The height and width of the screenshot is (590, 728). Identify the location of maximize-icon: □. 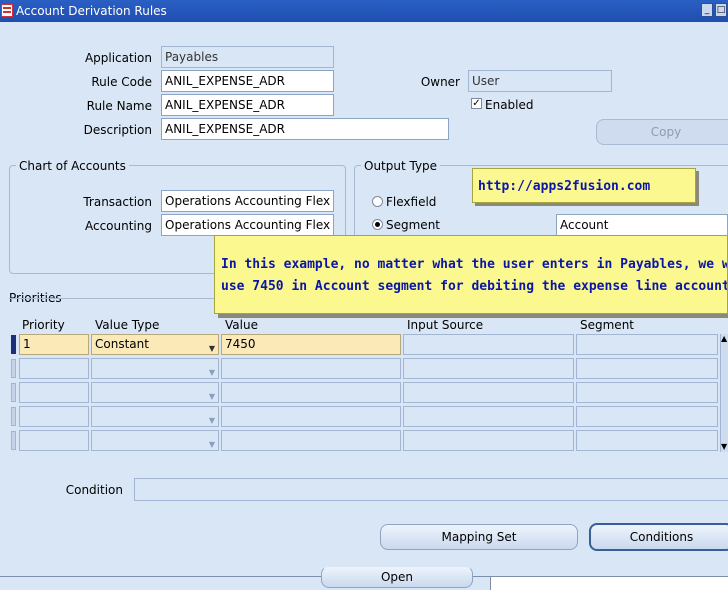
(721, 10).